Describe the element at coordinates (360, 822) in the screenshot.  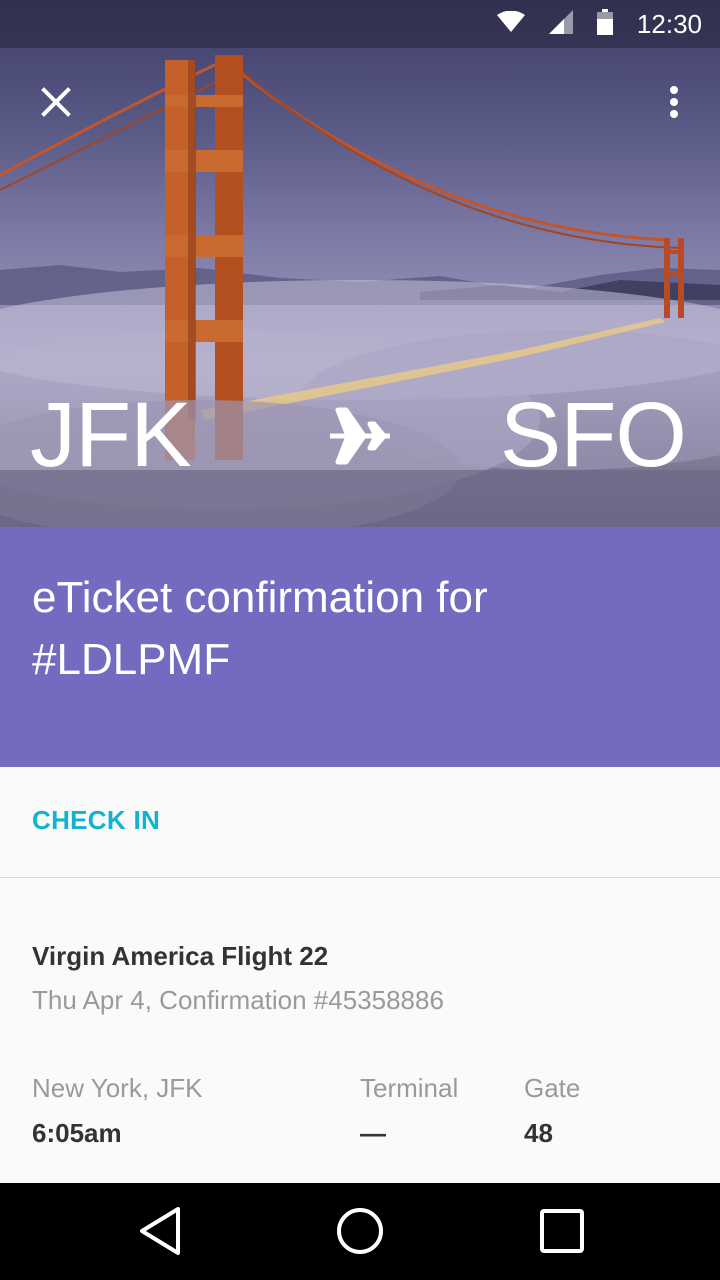
I see `action-row: CHECK IN` at that location.